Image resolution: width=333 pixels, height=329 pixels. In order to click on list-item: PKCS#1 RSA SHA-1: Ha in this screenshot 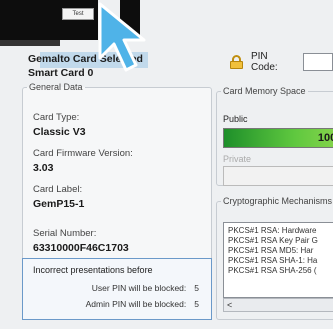, I will do `click(280, 261)`.